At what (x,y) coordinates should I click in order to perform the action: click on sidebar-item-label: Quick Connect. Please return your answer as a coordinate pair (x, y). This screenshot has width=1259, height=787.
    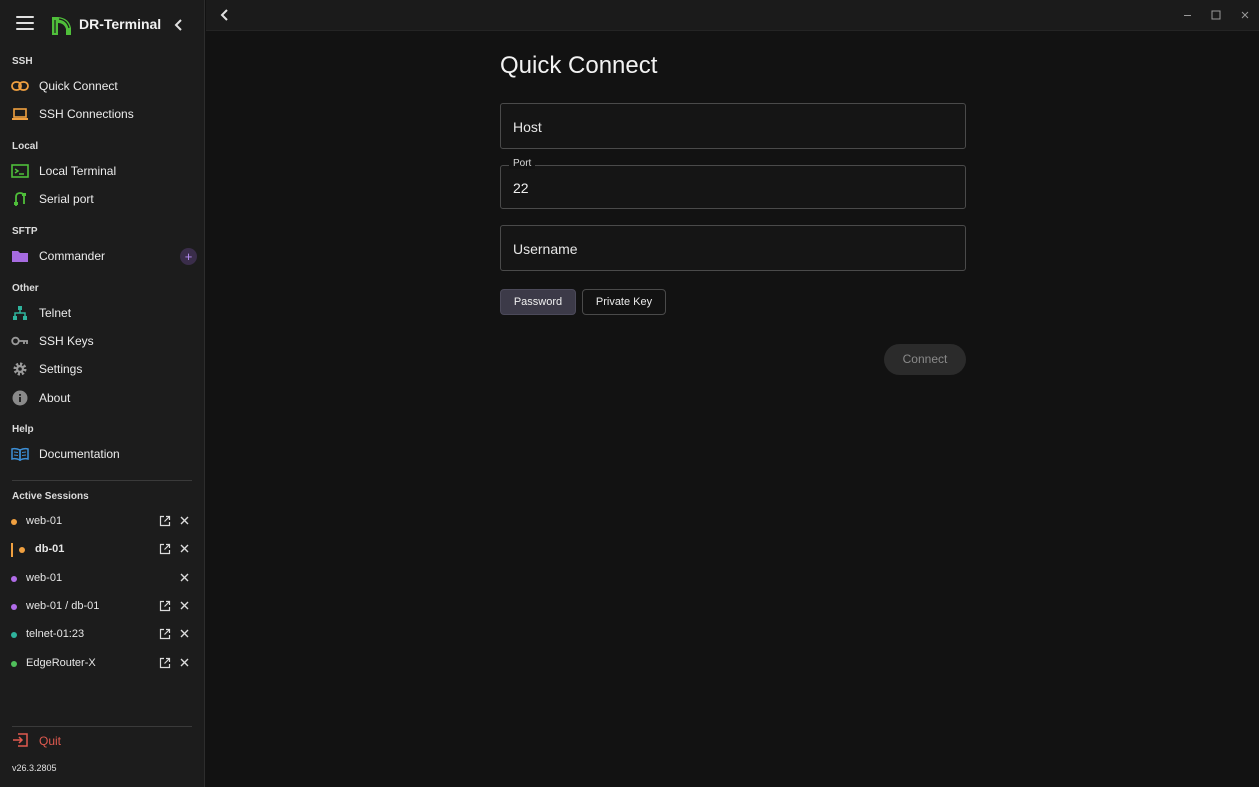
    Looking at the image, I should click on (78, 86).